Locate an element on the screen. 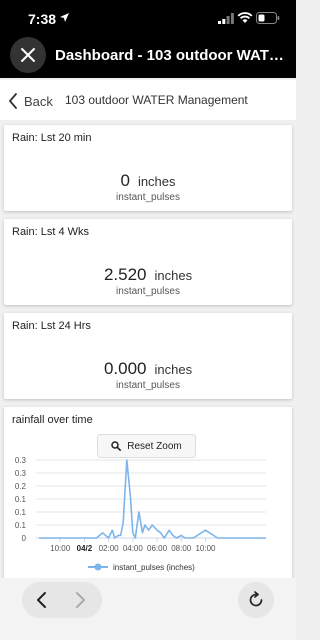  reset-zoom-label: Reset Zoom is located at coordinates (154, 446).